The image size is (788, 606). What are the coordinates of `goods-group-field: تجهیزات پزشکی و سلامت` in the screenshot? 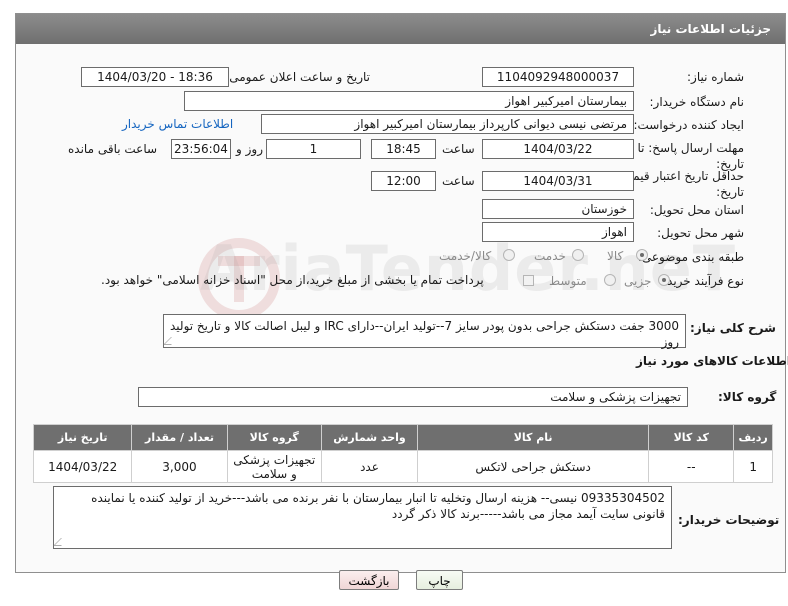 It's located at (413, 397).